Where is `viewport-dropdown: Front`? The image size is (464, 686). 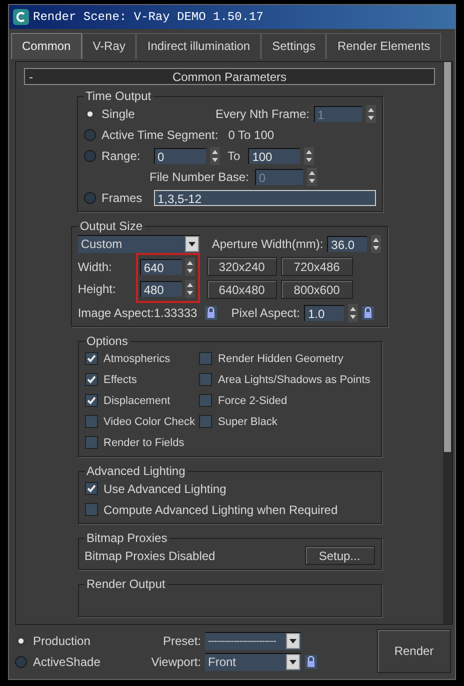
viewport-dropdown: Front is located at coordinates (253, 661).